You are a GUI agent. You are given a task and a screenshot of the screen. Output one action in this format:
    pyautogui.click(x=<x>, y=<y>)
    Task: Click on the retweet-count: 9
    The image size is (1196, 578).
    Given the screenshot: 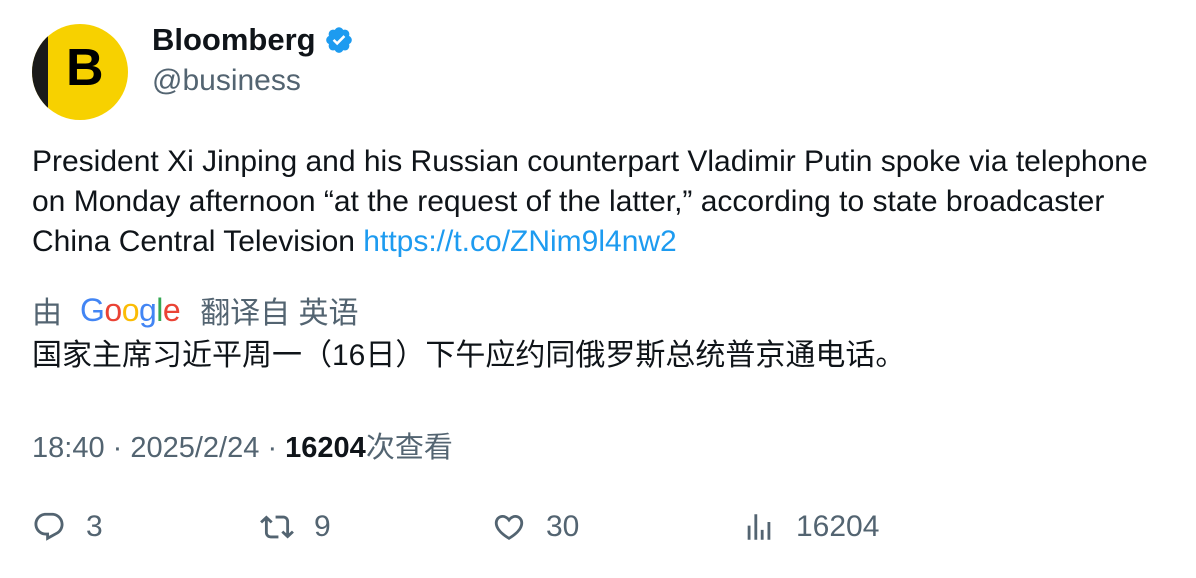 What is the action you would take?
    pyautogui.click(x=322, y=526)
    